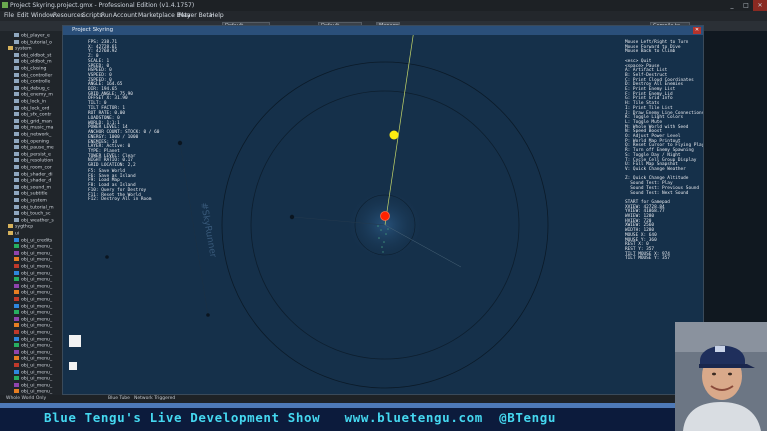 Image resolution: width=767 pixels, height=431 pixels. What do you see at coordinates (68, 16) in the screenshot?
I see `menu-resources: Resources` at bounding box center [68, 16].